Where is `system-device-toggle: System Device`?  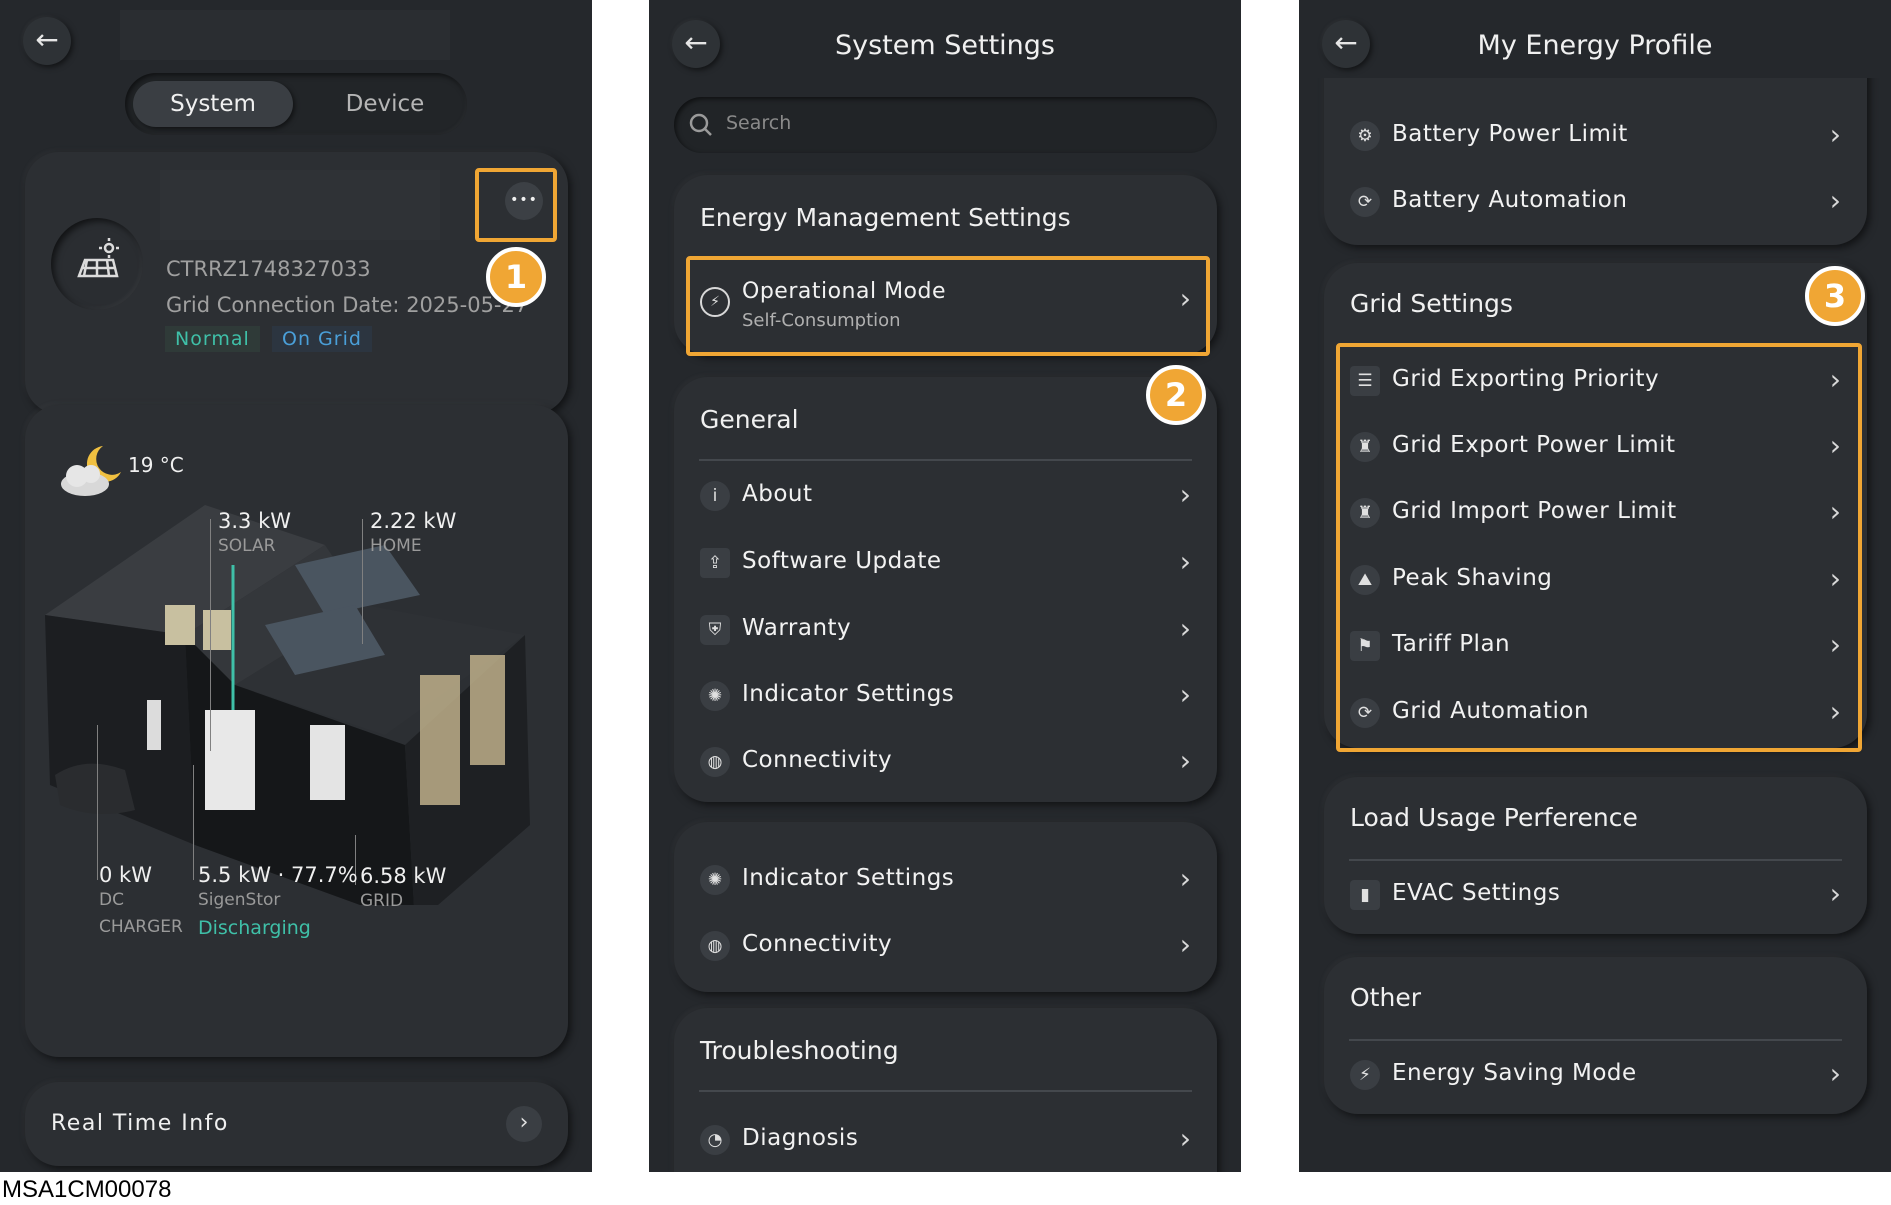 system-device-toggle: System Device is located at coordinates (296, 104).